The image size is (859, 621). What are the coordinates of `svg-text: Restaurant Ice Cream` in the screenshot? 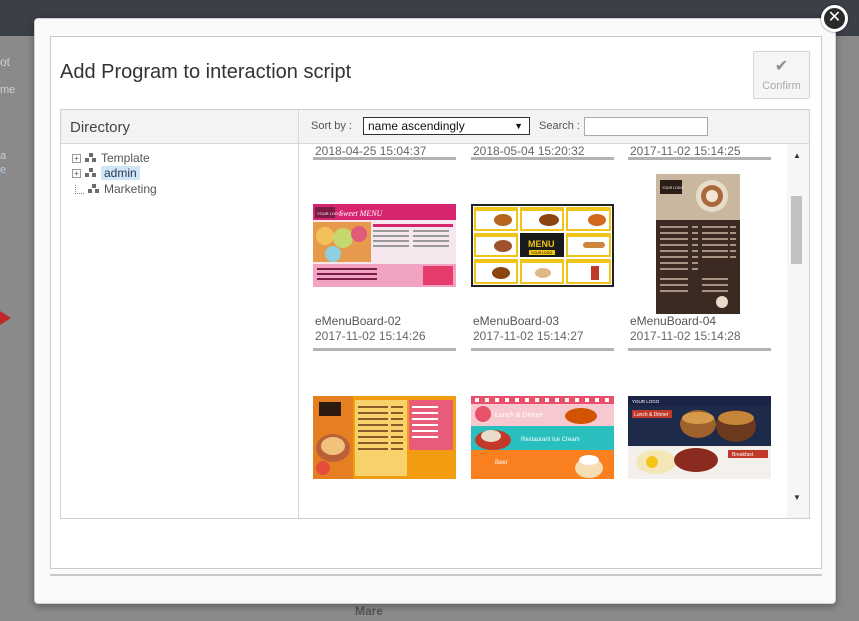 It's located at (550, 440).